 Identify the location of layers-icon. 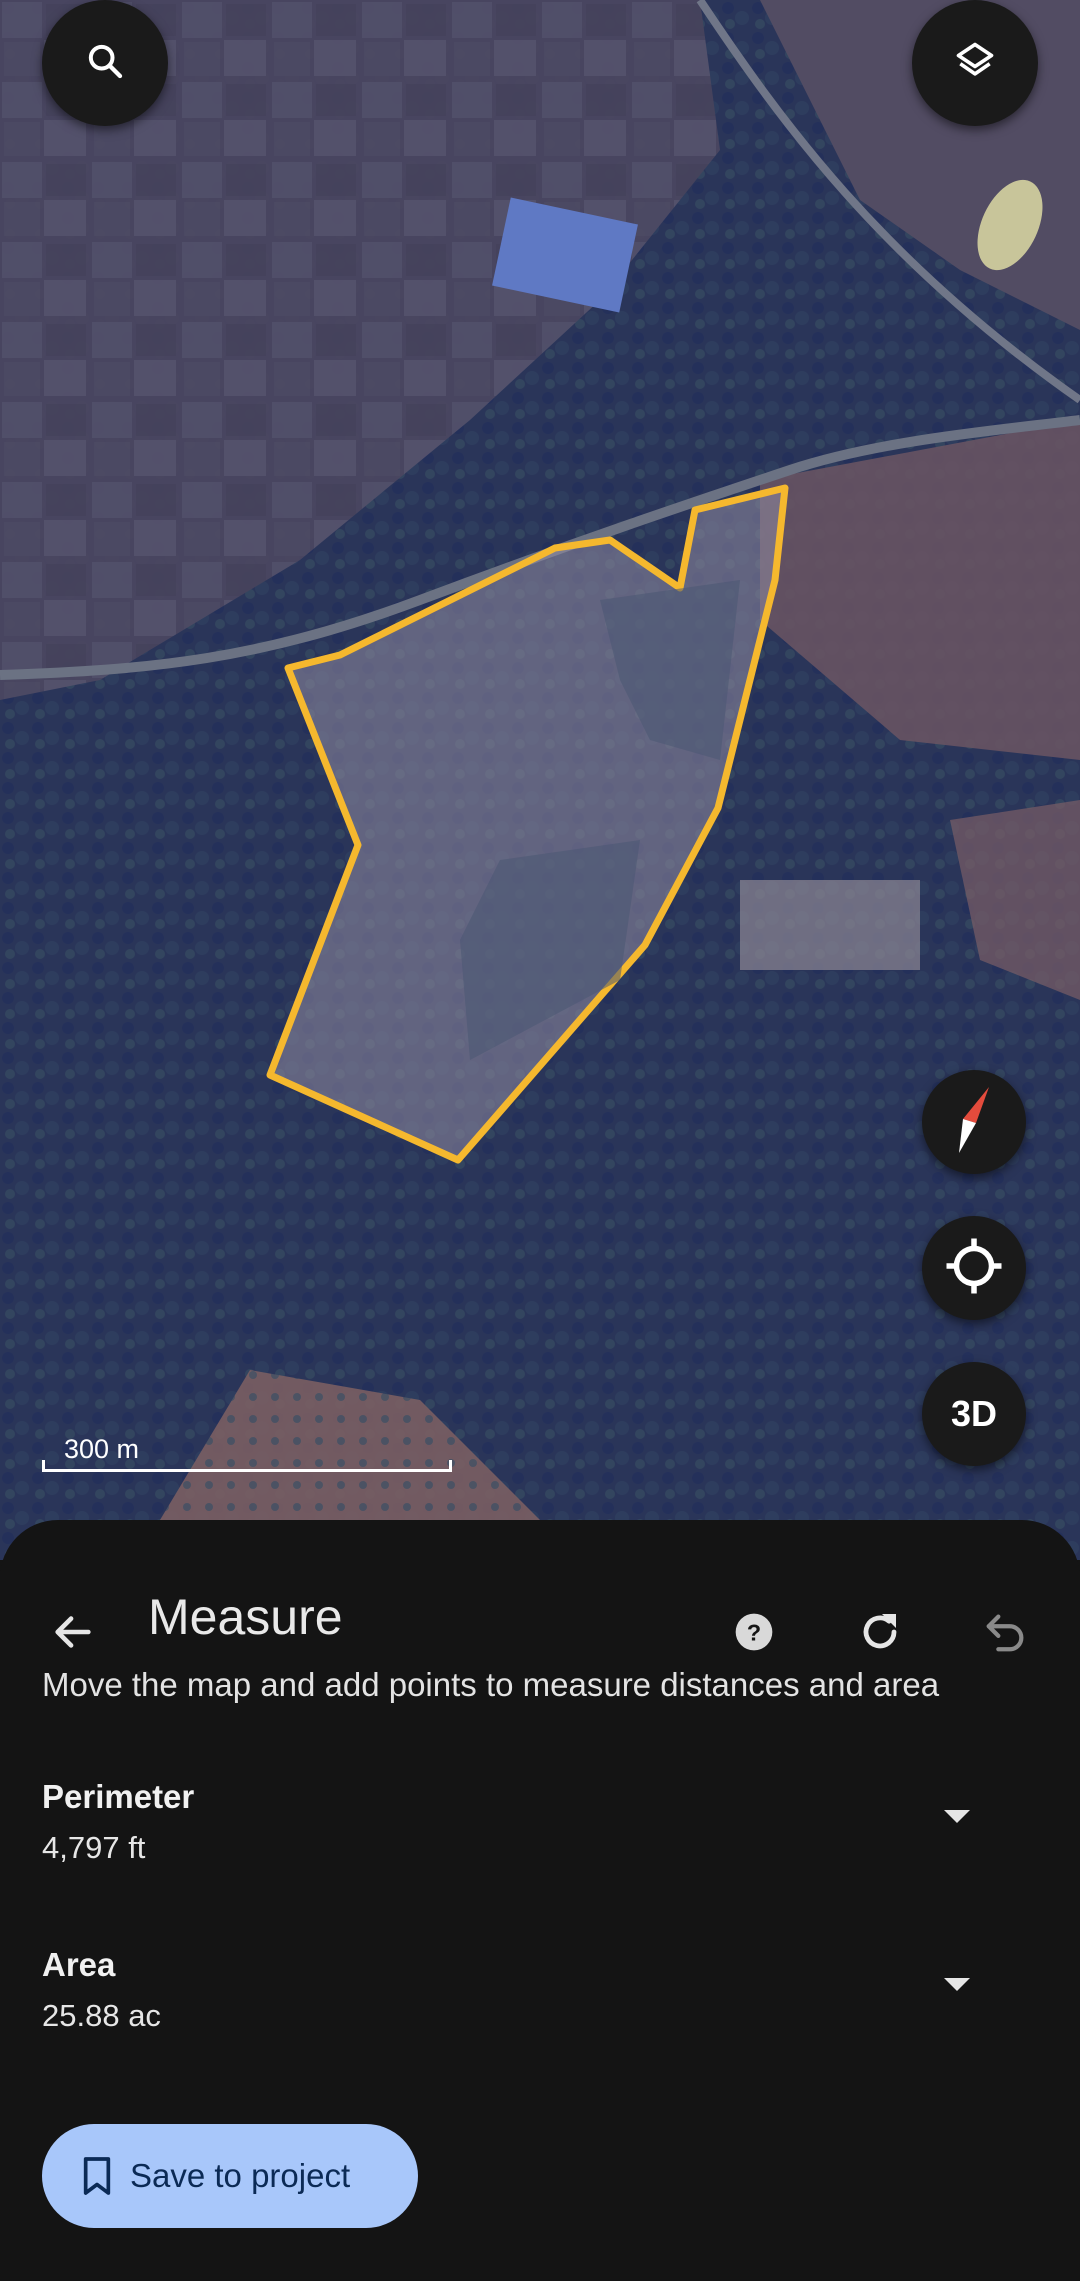
(975, 63).